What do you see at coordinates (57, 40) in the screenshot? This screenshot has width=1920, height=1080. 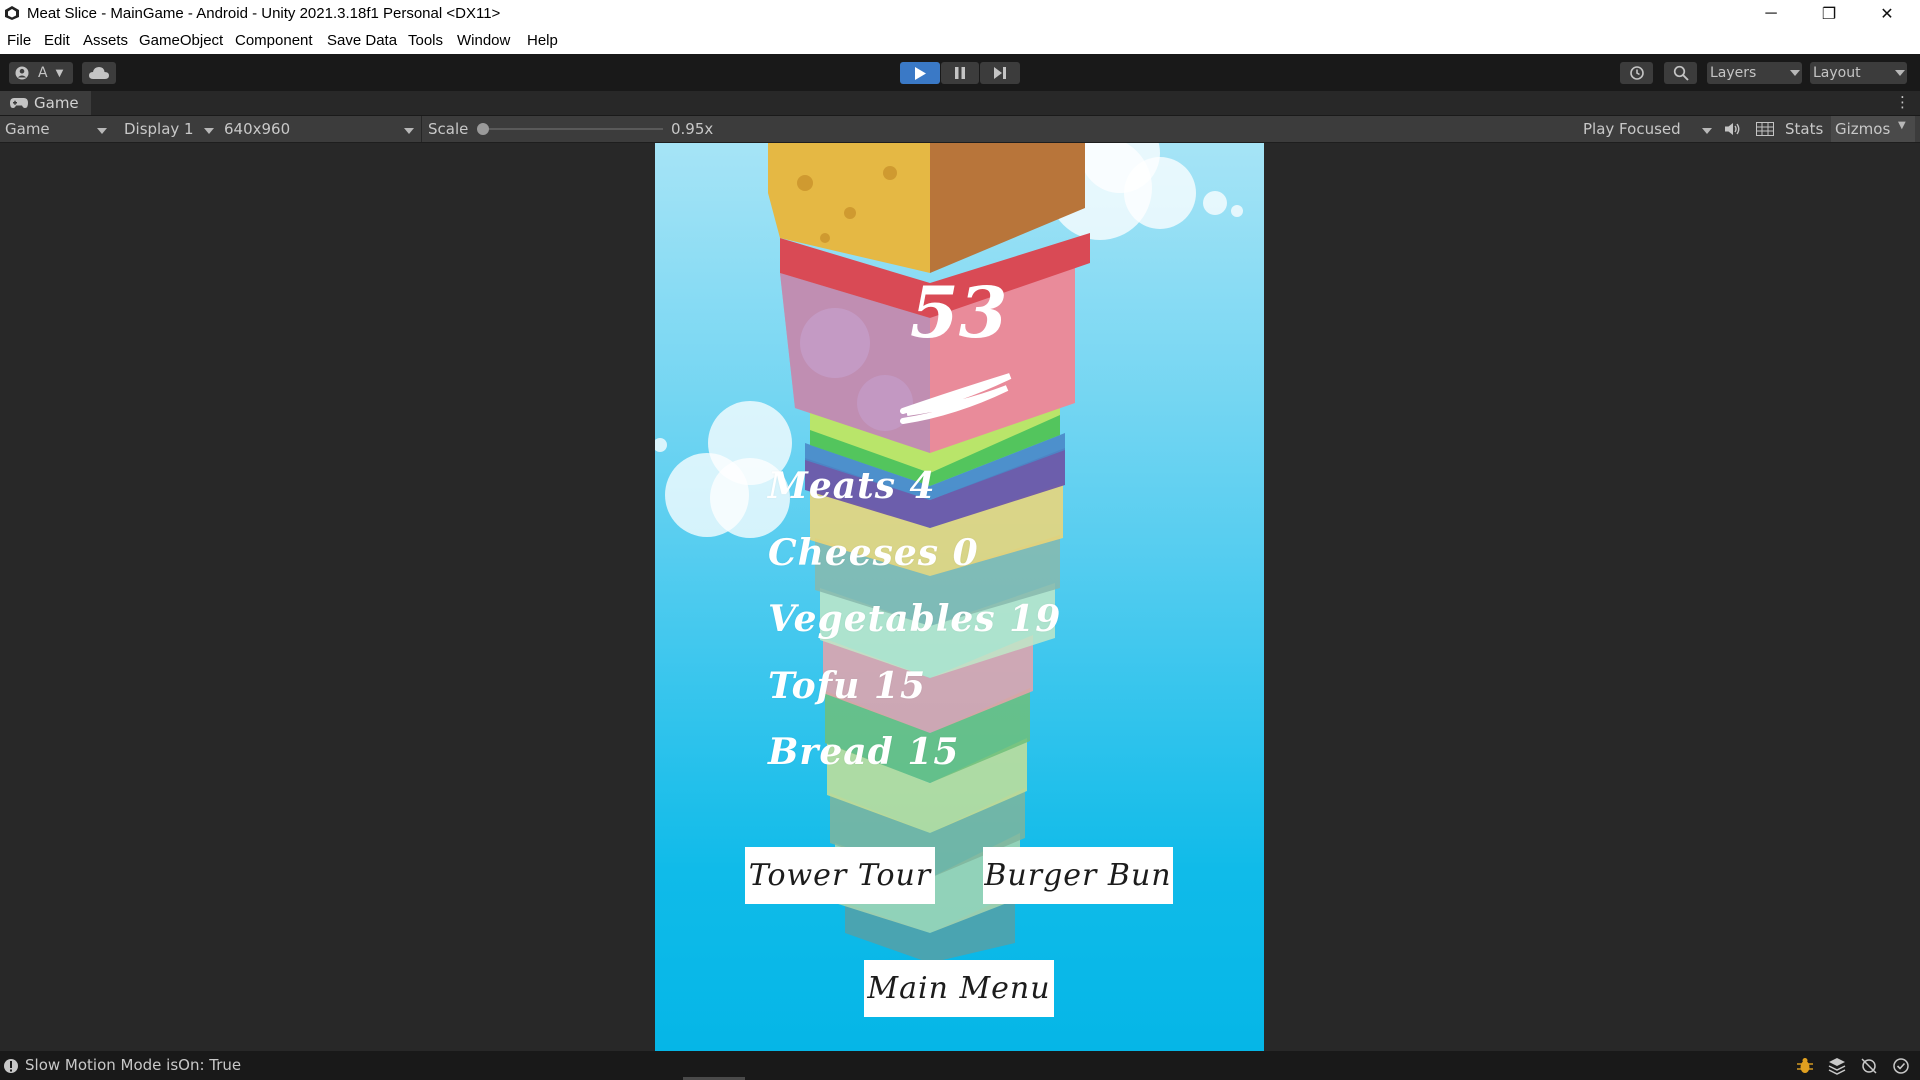 I see `menu-edit: Edit` at bounding box center [57, 40].